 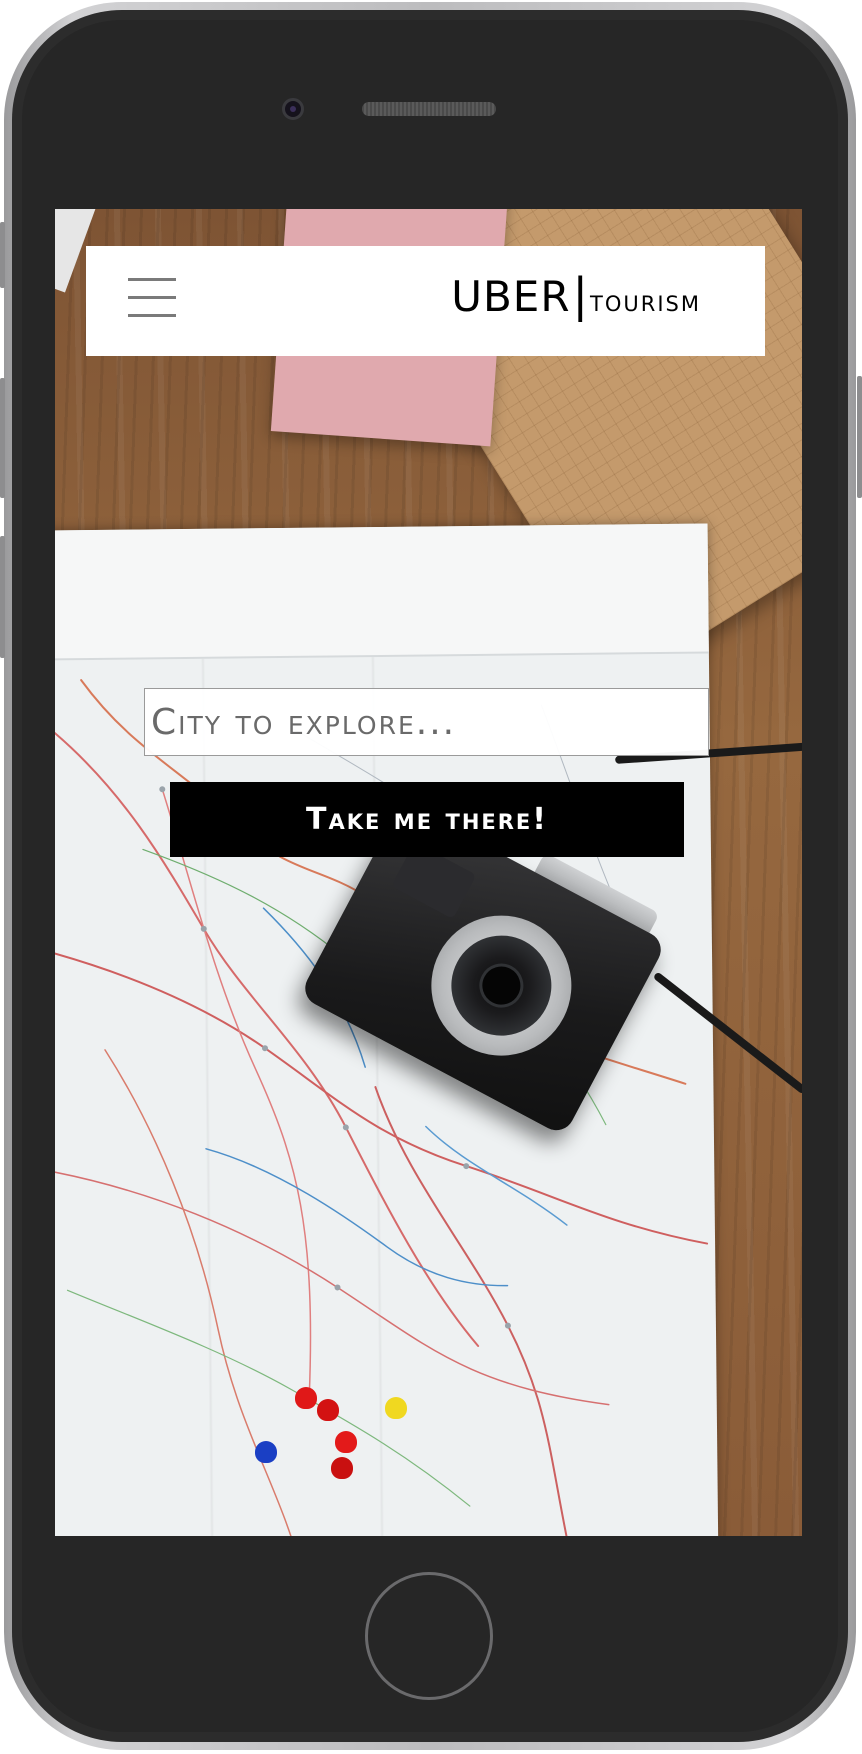 I want to click on take-me-there-button: Take me there!, so click(x=427, y=819).